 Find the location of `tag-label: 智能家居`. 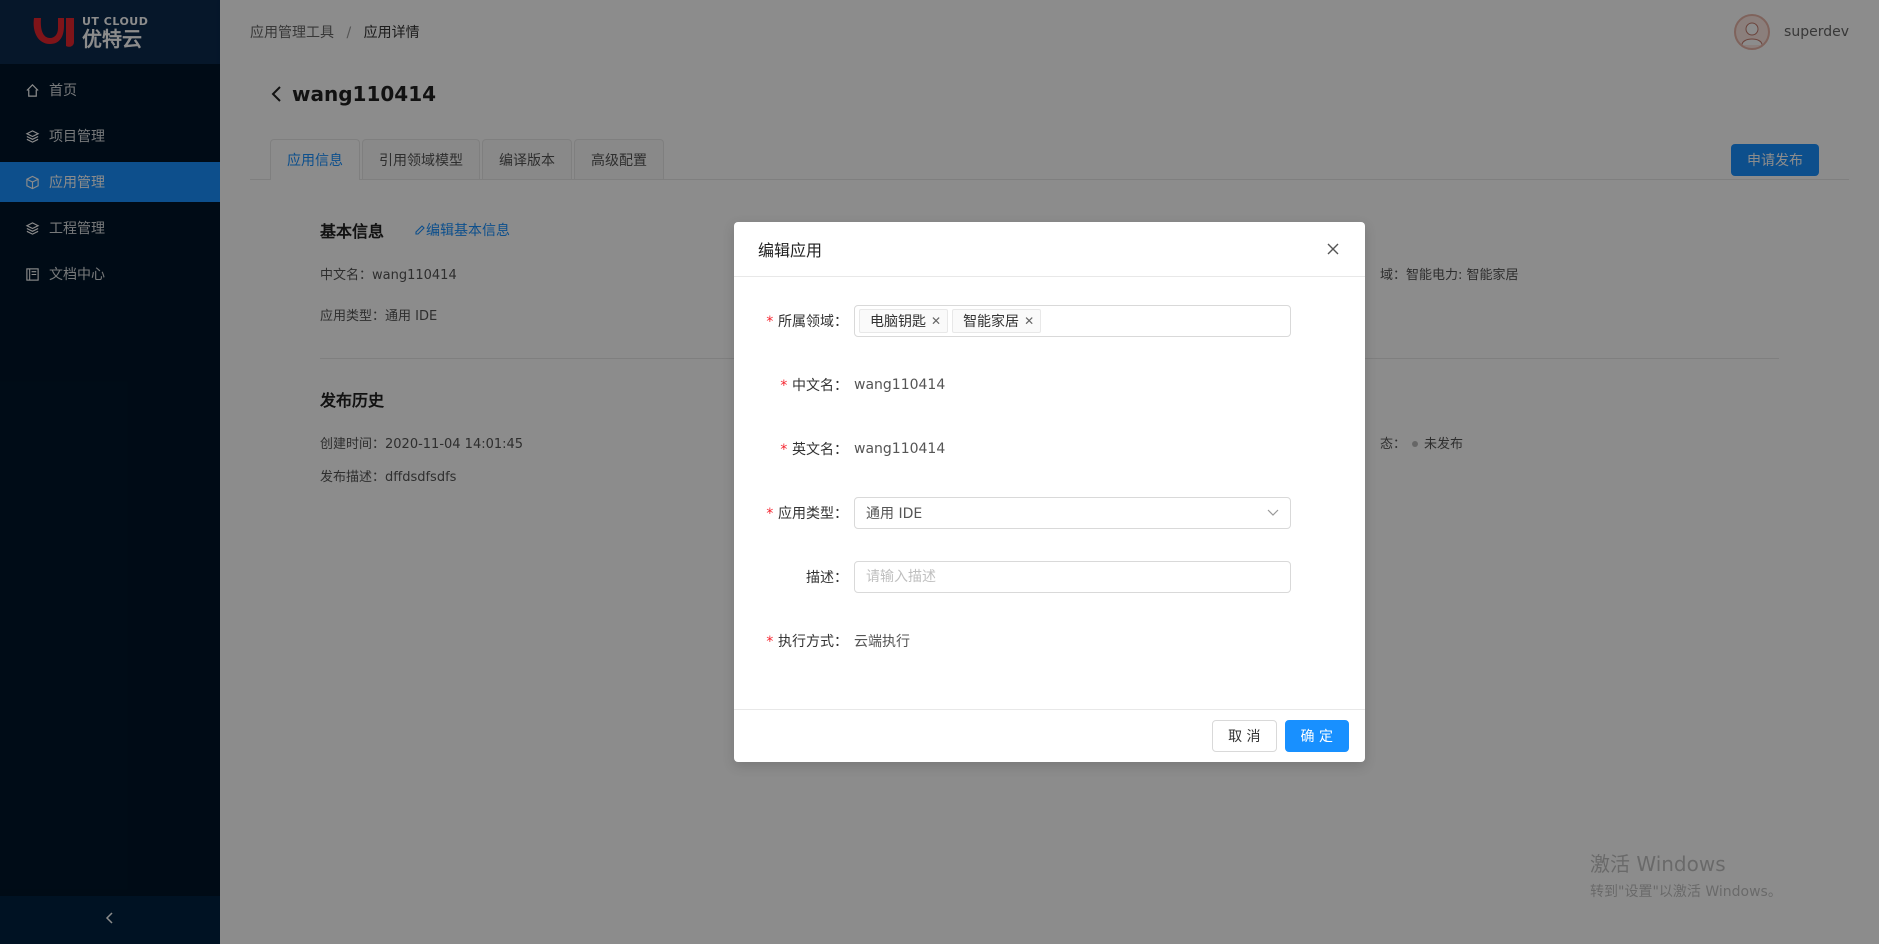

tag-label: 智能家居 is located at coordinates (991, 322).